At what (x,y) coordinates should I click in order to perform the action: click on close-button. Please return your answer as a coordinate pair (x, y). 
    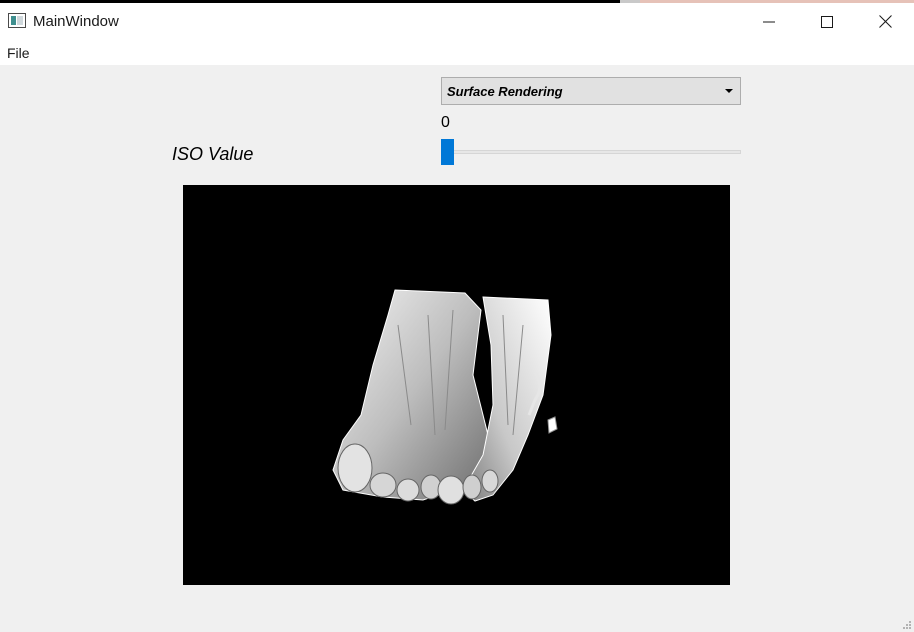
    Looking at the image, I should click on (885, 21).